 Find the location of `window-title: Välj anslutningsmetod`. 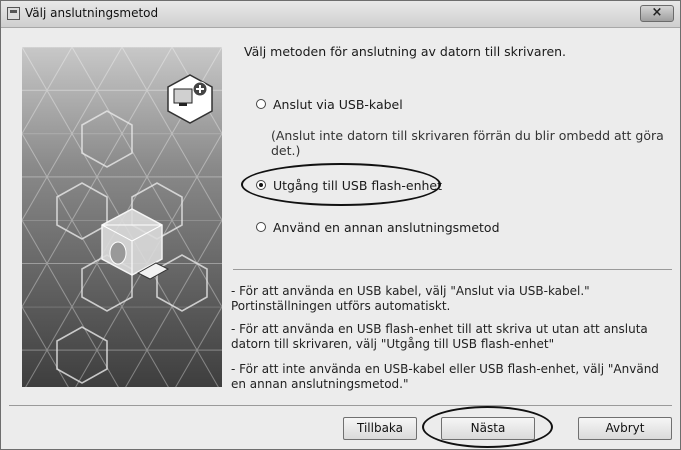

window-title: Välj anslutningsmetod is located at coordinates (92, 13).